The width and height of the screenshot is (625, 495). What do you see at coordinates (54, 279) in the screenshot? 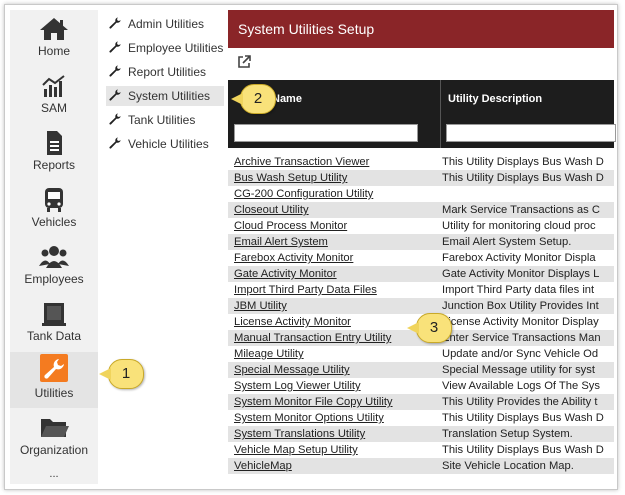
I see `nav-employees-label: Employees` at bounding box center [54, 279].